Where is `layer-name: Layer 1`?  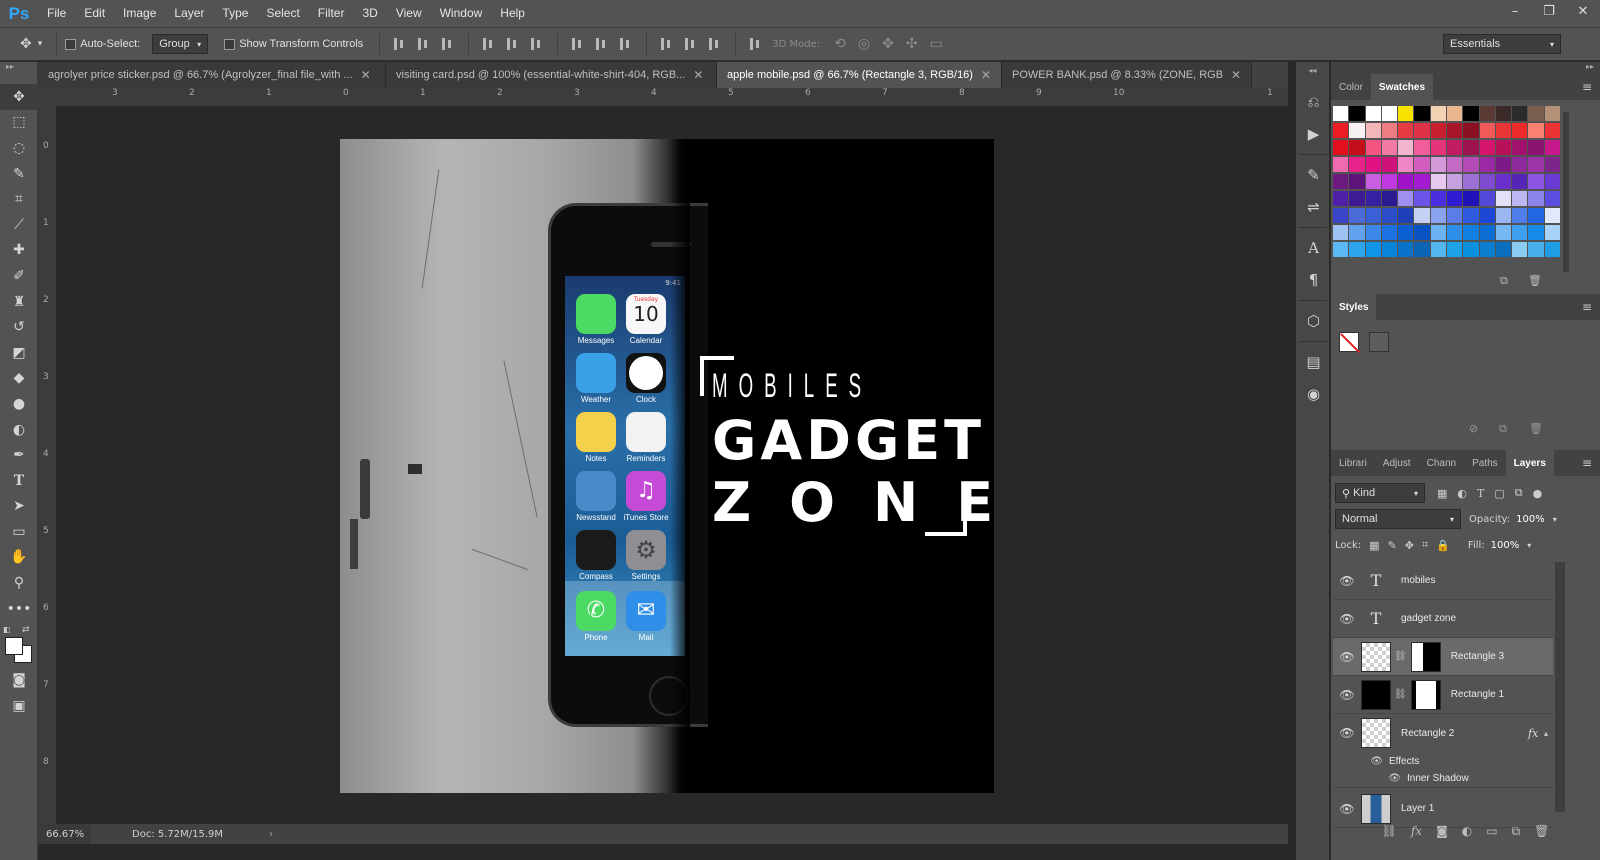
layer-name: Layer 1 is located at coordinates (1417, 808).